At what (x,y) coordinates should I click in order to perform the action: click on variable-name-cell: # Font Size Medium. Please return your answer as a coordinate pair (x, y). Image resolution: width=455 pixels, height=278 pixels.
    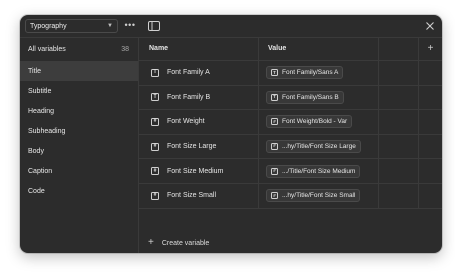
    Looking at the image, I should click on (199, 171).